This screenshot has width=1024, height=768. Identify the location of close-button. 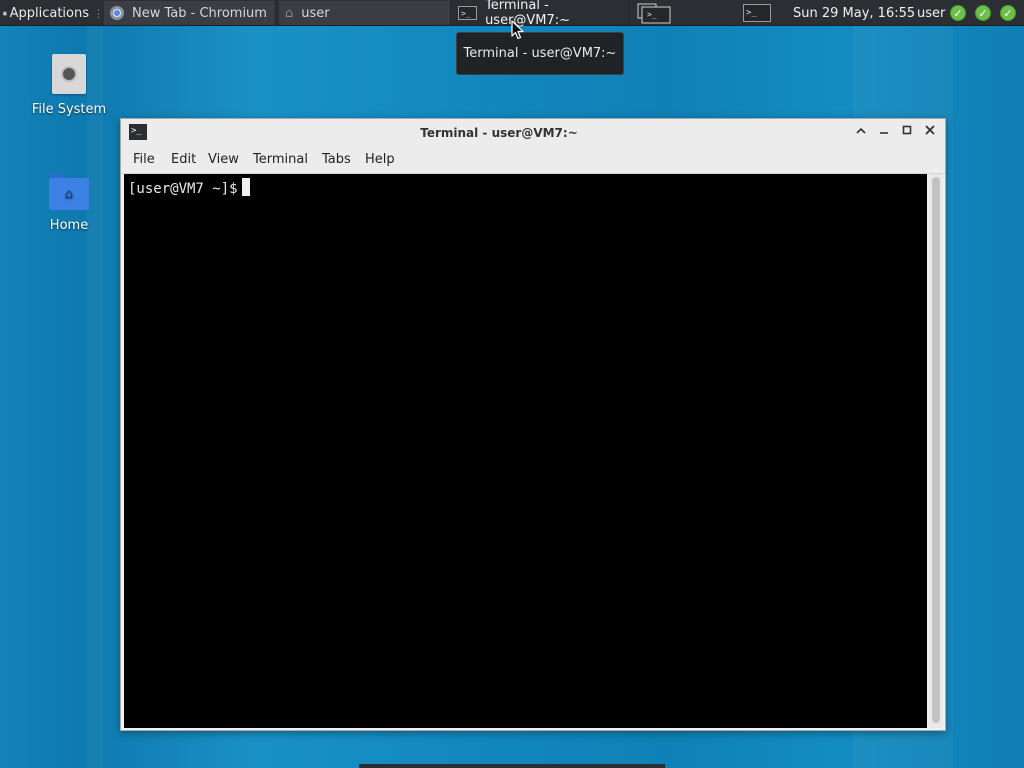
(930, 132).